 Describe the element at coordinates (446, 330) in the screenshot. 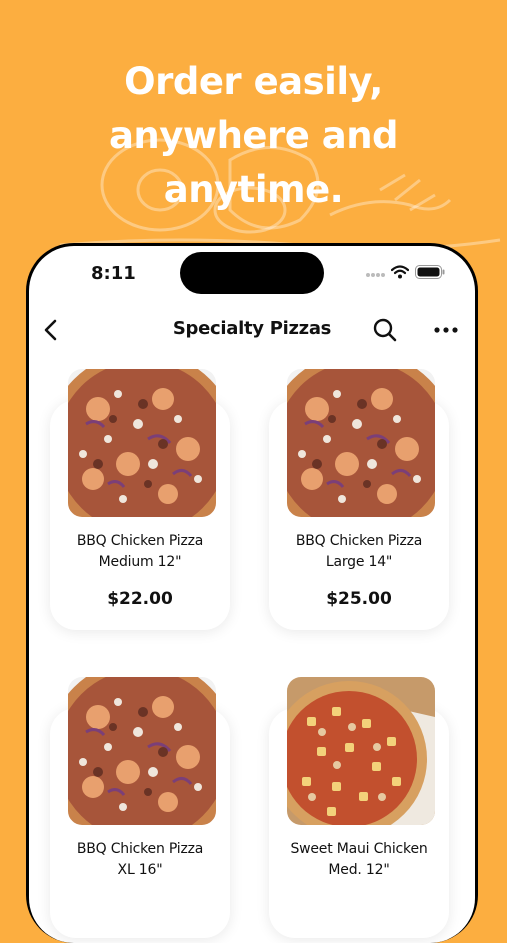

I see `more-icon` at that location.